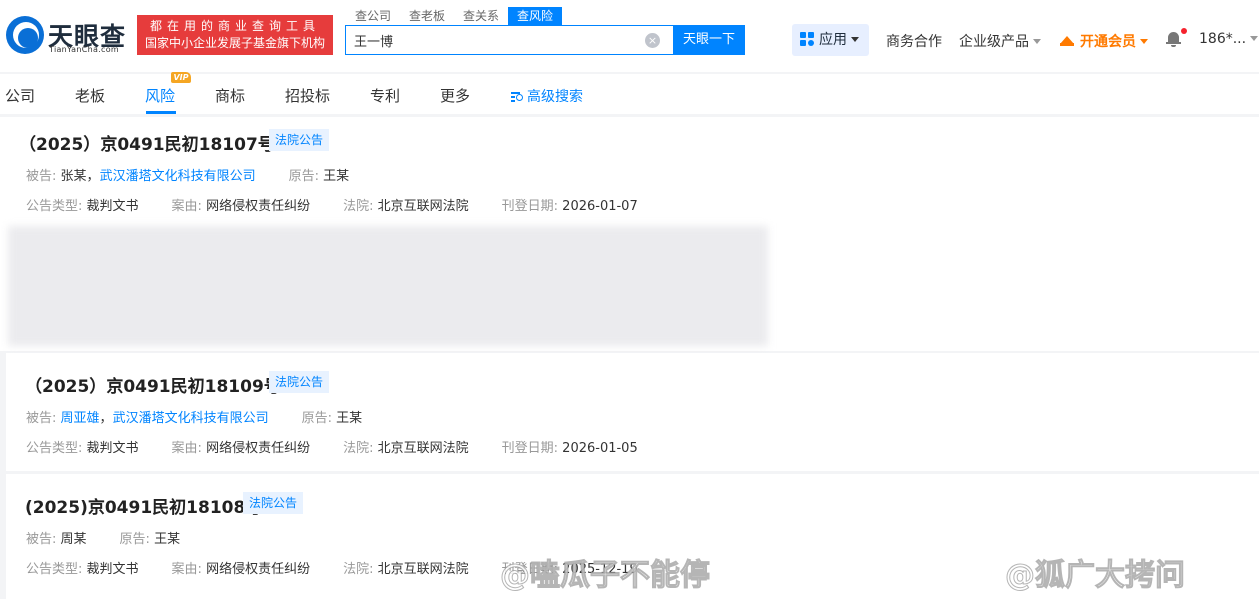  What do you see at coordinates (833, 40) in the screenshot?
I see `app-menu-label: 应用` at bounding box center [833, 40].